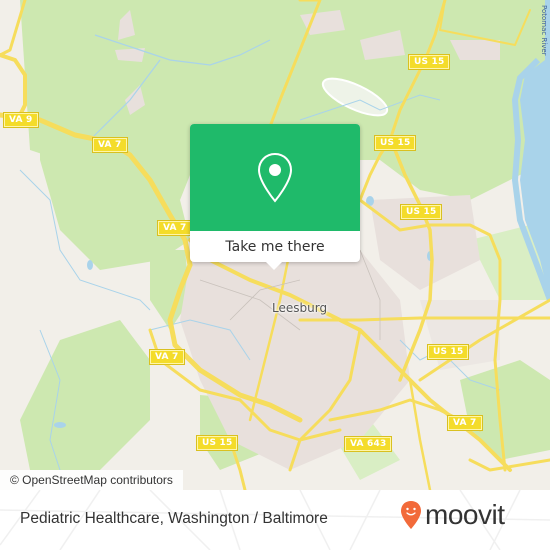 Image resolution: width=550 pixels, height=550 pixels. Describe the element at coordinates (91, 480) in the screenshot. I see `map-attribution: © OpenStreetMap contributors` at that location.